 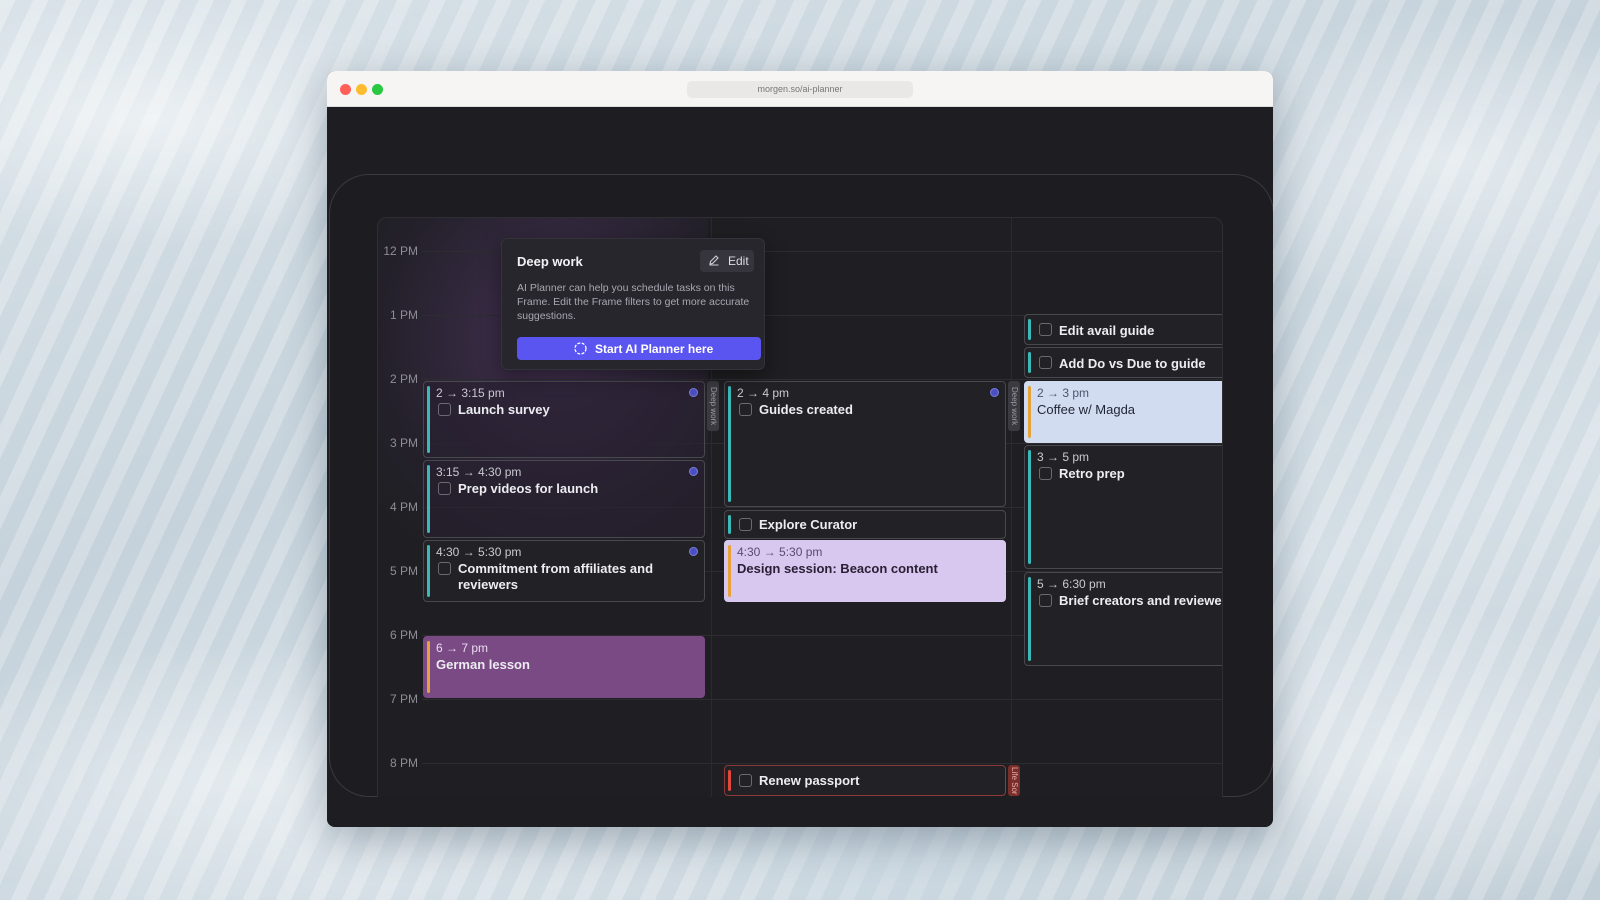 I want to click on event-title: Retro prep, so click(x=1092, y=473).